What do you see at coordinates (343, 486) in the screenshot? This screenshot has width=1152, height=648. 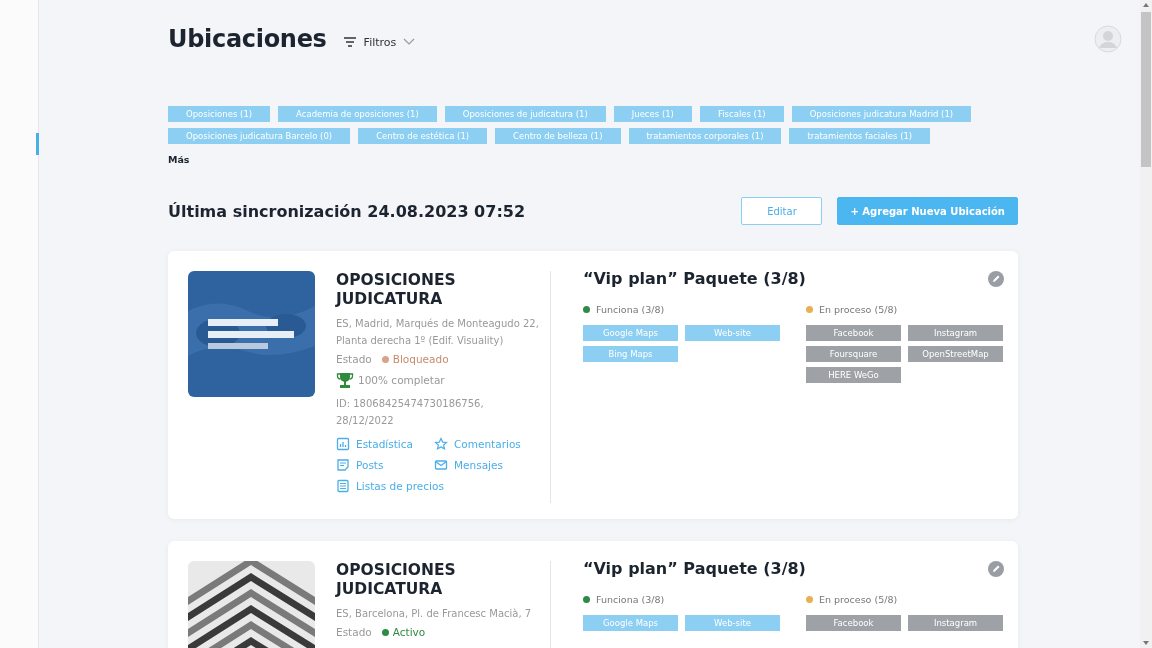 I see `list-icon` at bounding box center [343, 486].